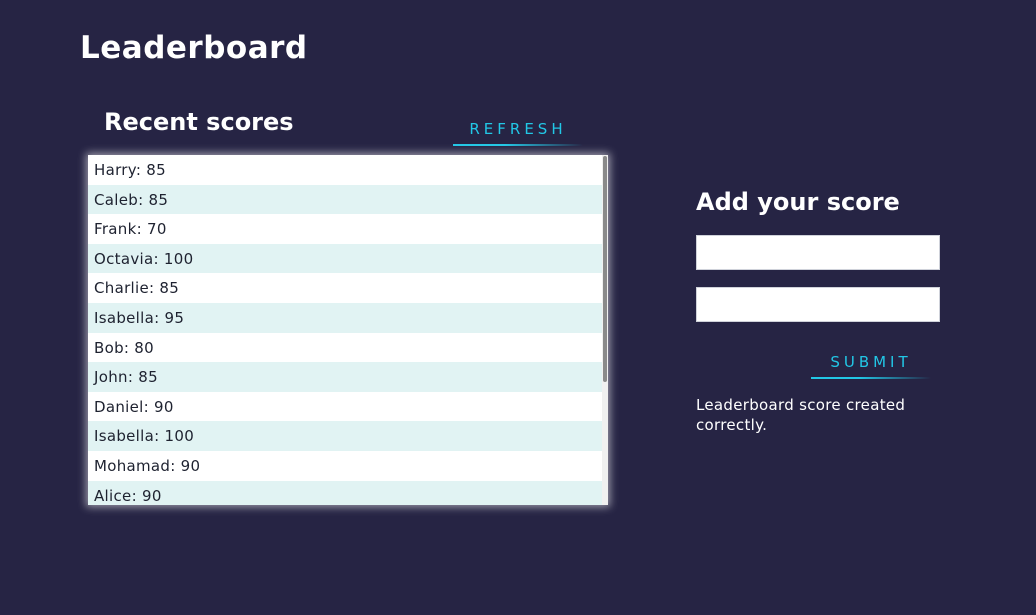 The width and height of the screenshot is (1036, 615). Describe the element at coordinates (345, 258) in the screenshot. I see `score-list-item: Octavia: 100` at that location.